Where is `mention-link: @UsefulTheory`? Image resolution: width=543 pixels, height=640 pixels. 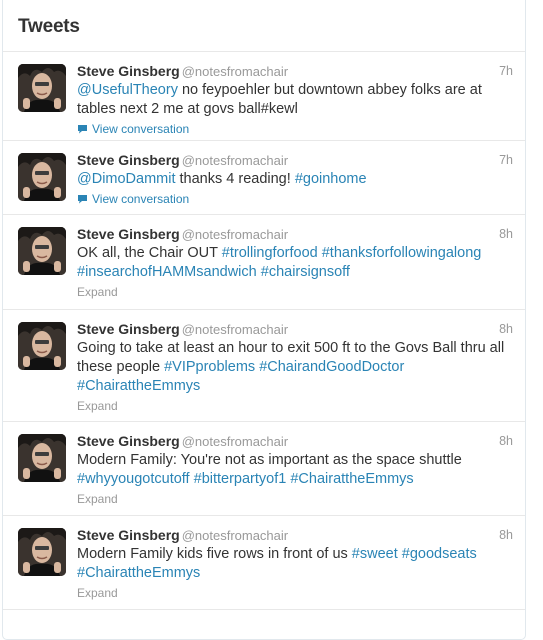 mention-link: @UsefulTheory is located at coordinates (127, 90).